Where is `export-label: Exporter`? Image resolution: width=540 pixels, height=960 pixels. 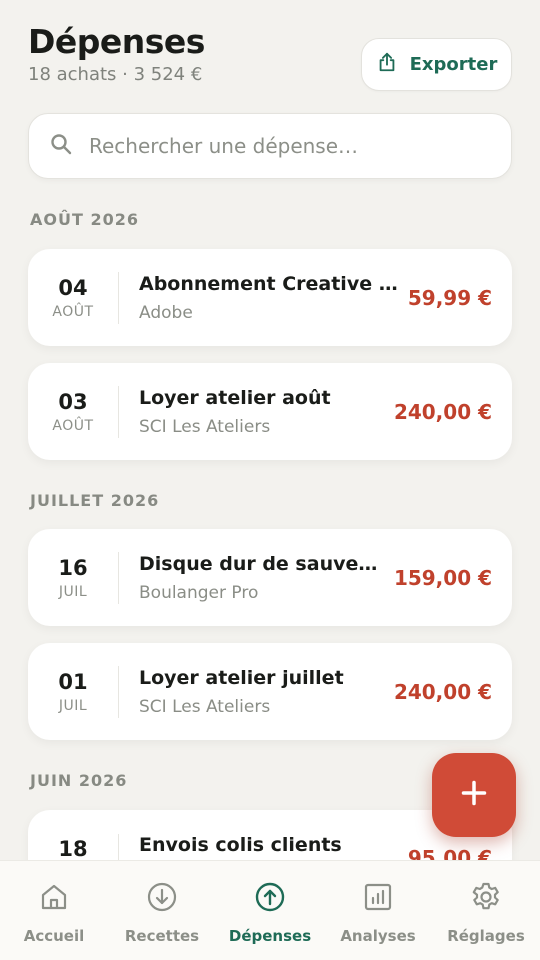
export-label: Exporter is located at coordinates (453, 64).